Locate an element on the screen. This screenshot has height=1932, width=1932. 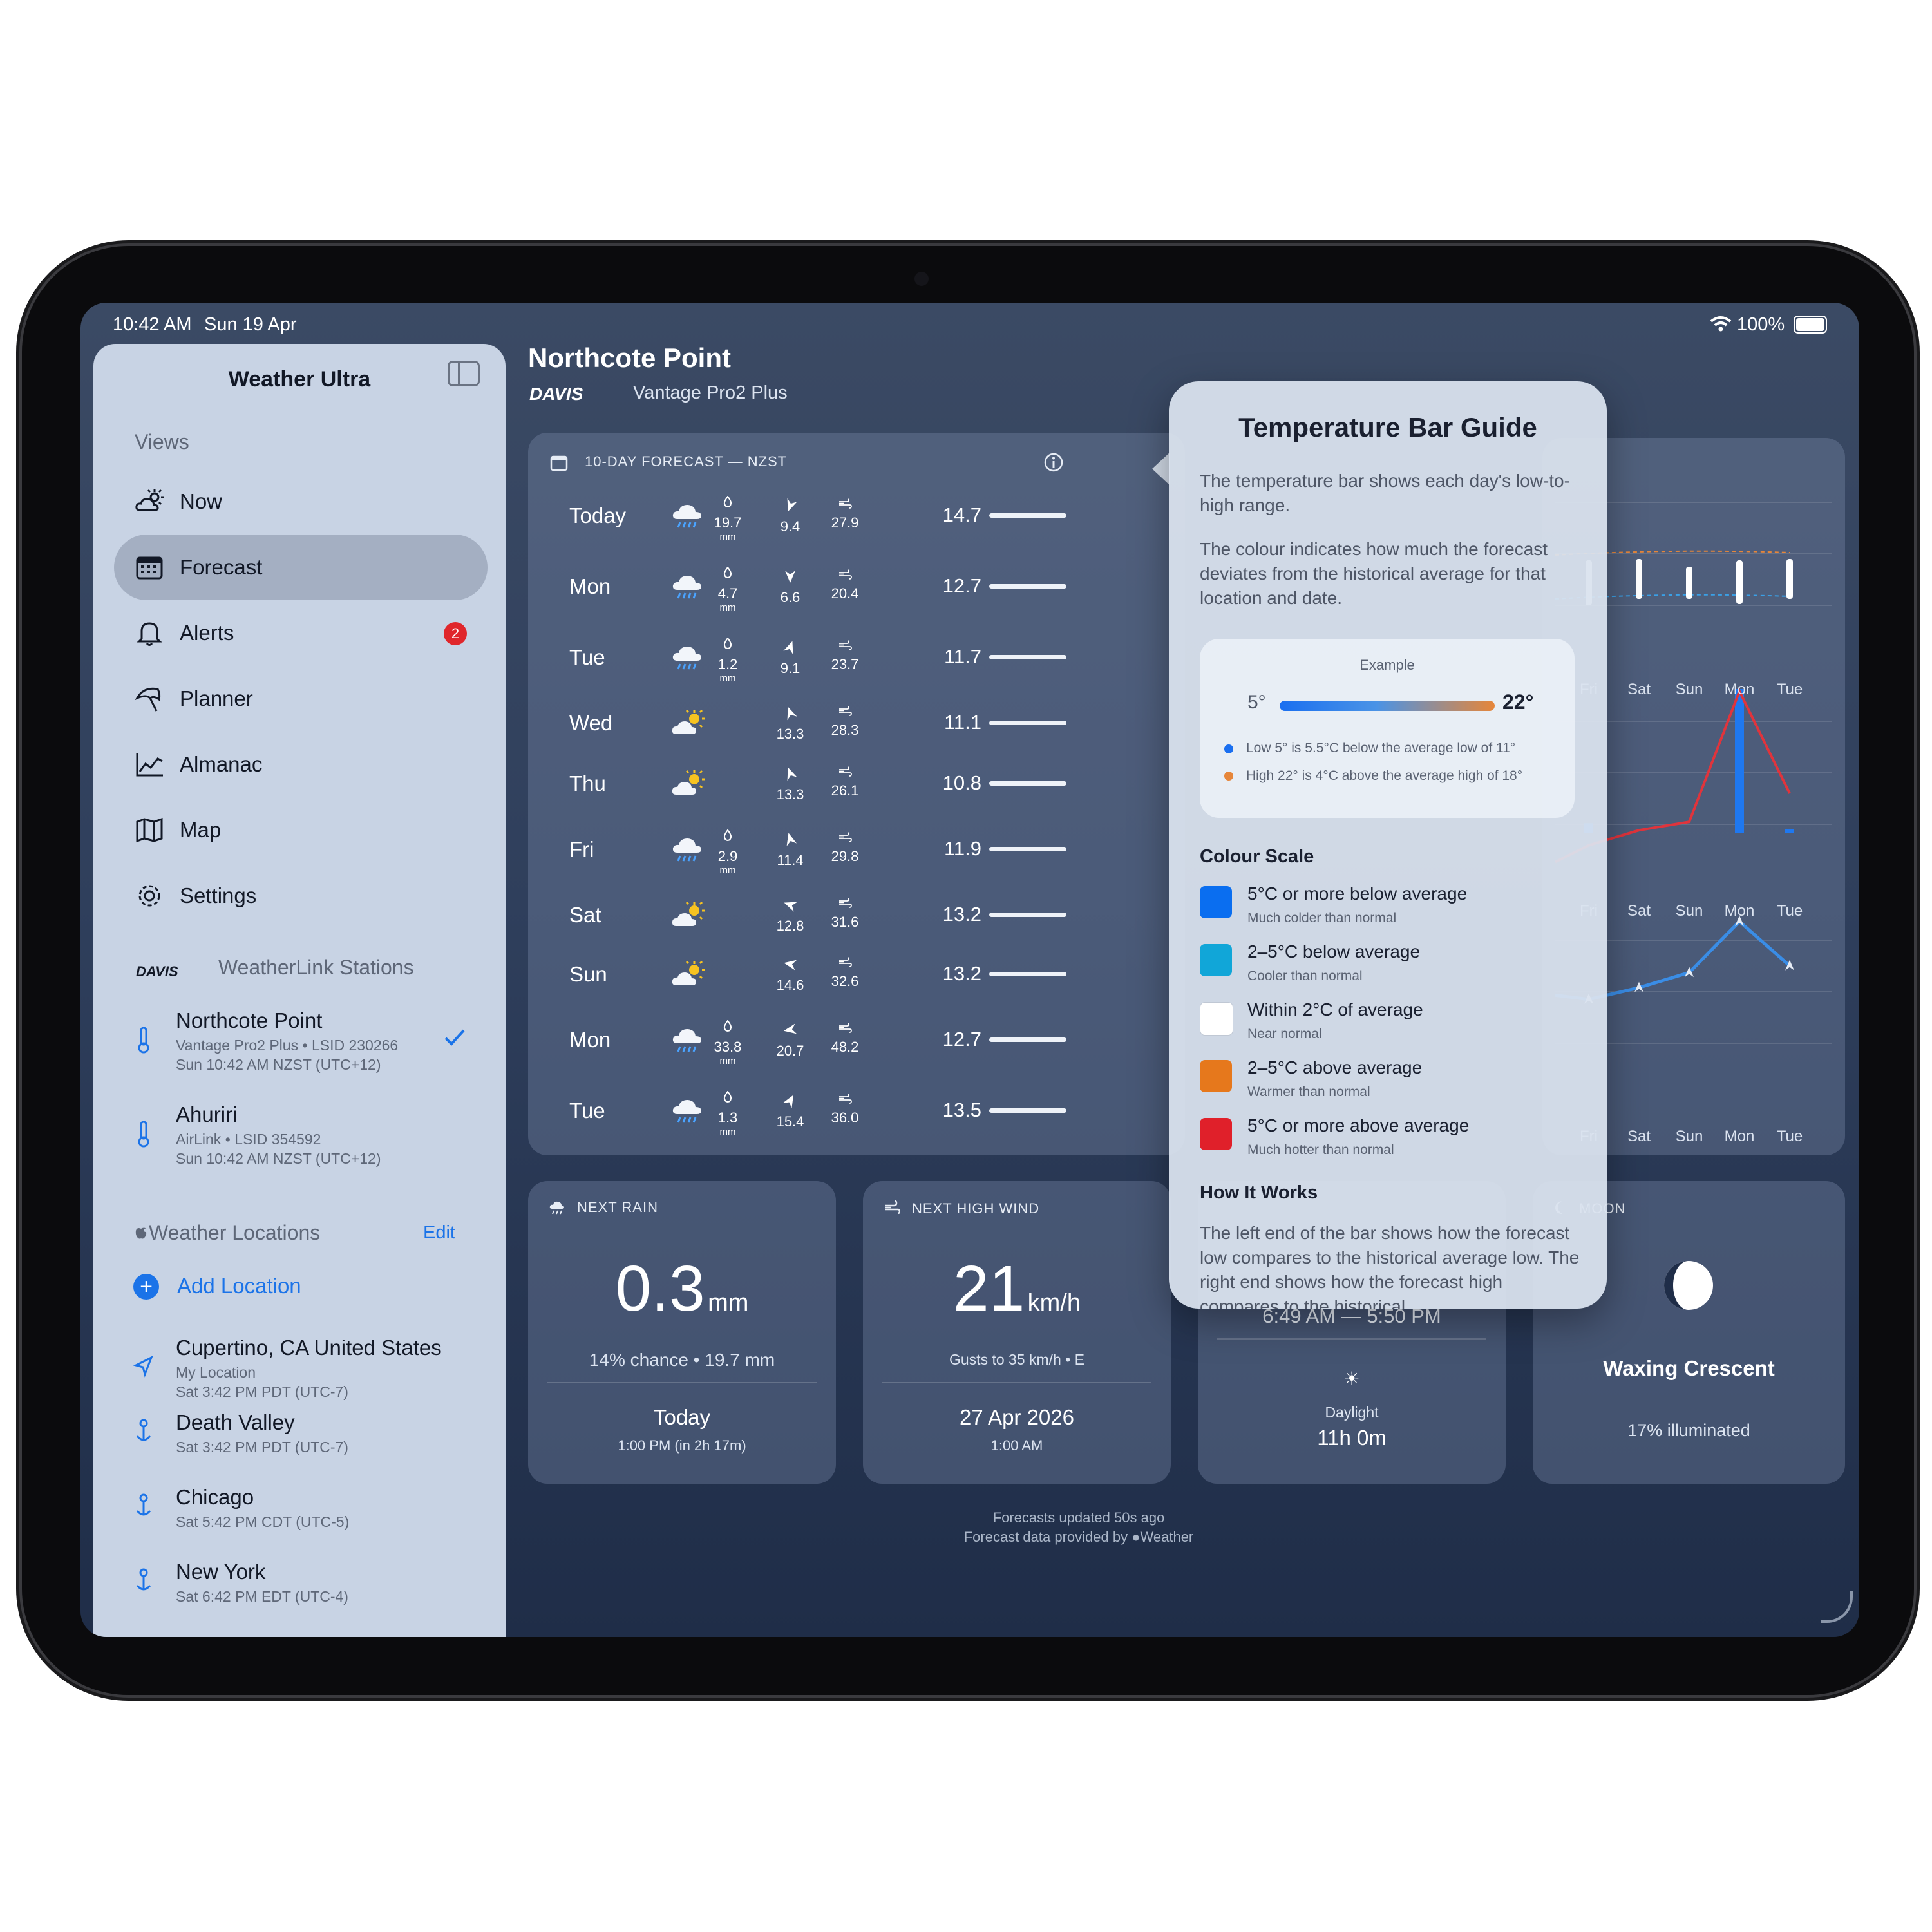
forecast-row: Mon 4.7 mm 6.6 20.4 12.7 is located at coordinates (818, 587).